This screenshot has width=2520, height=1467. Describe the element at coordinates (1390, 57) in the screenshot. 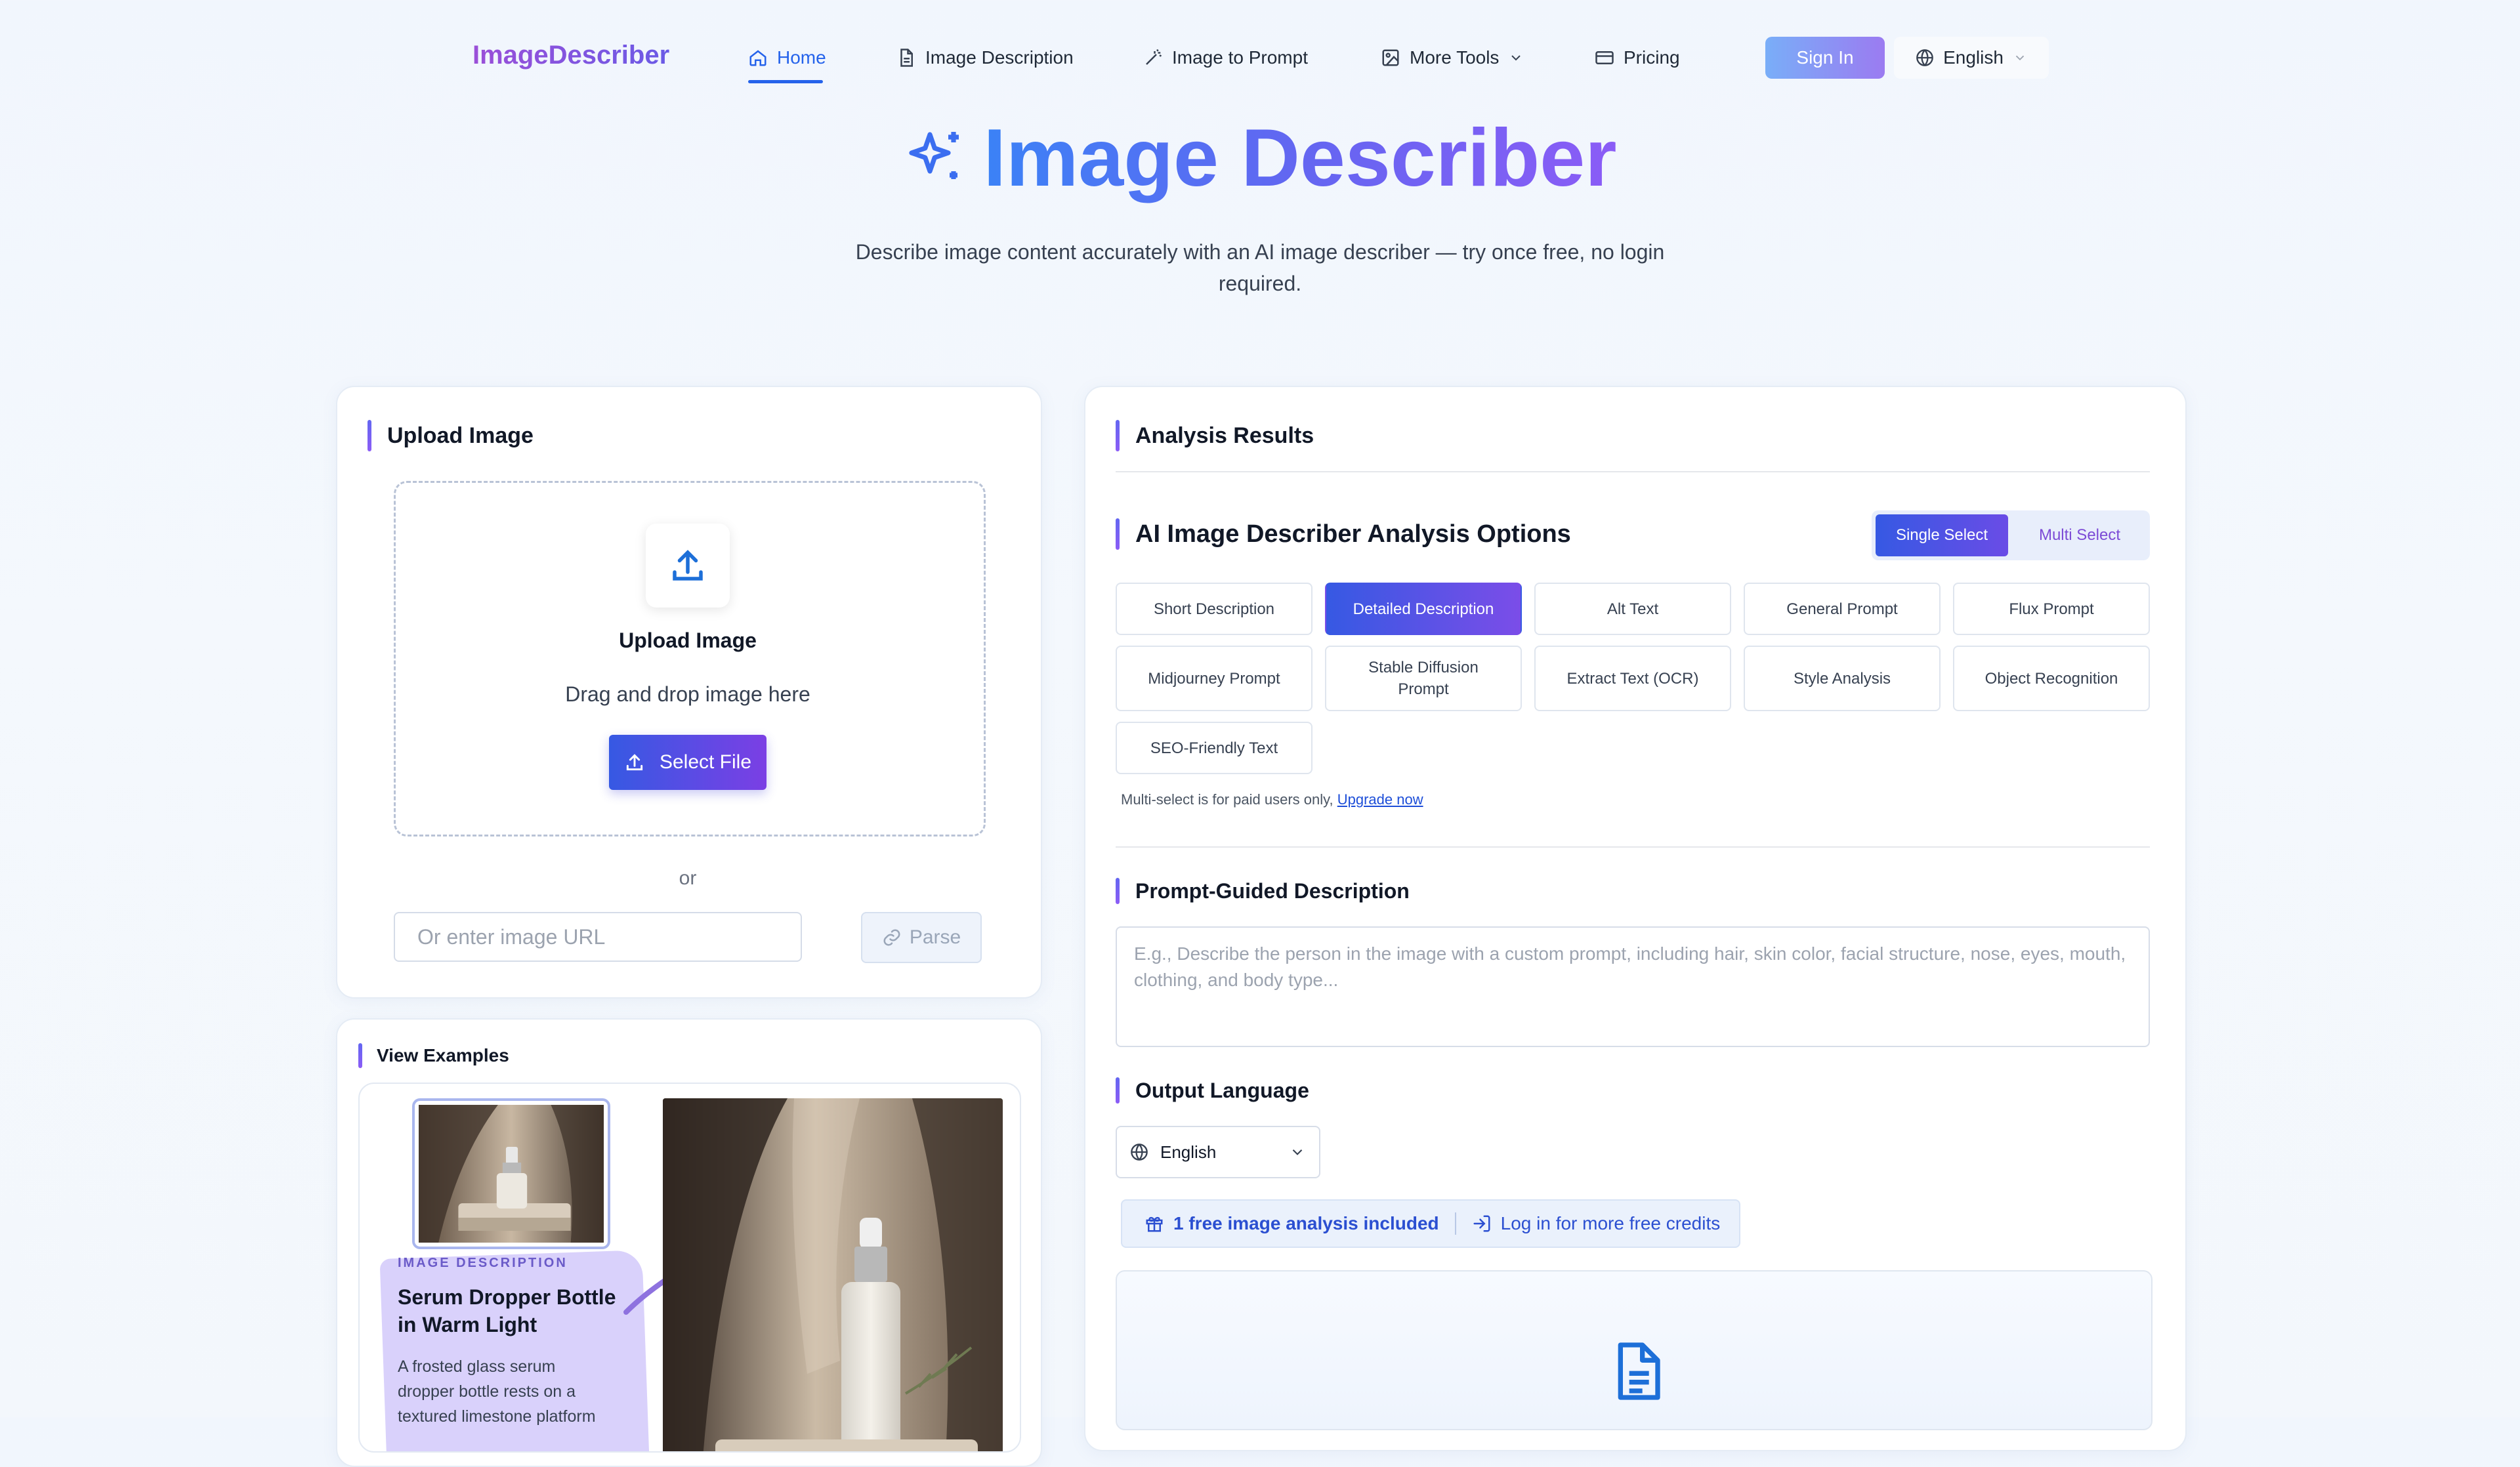

I see `image-icon` at that location.